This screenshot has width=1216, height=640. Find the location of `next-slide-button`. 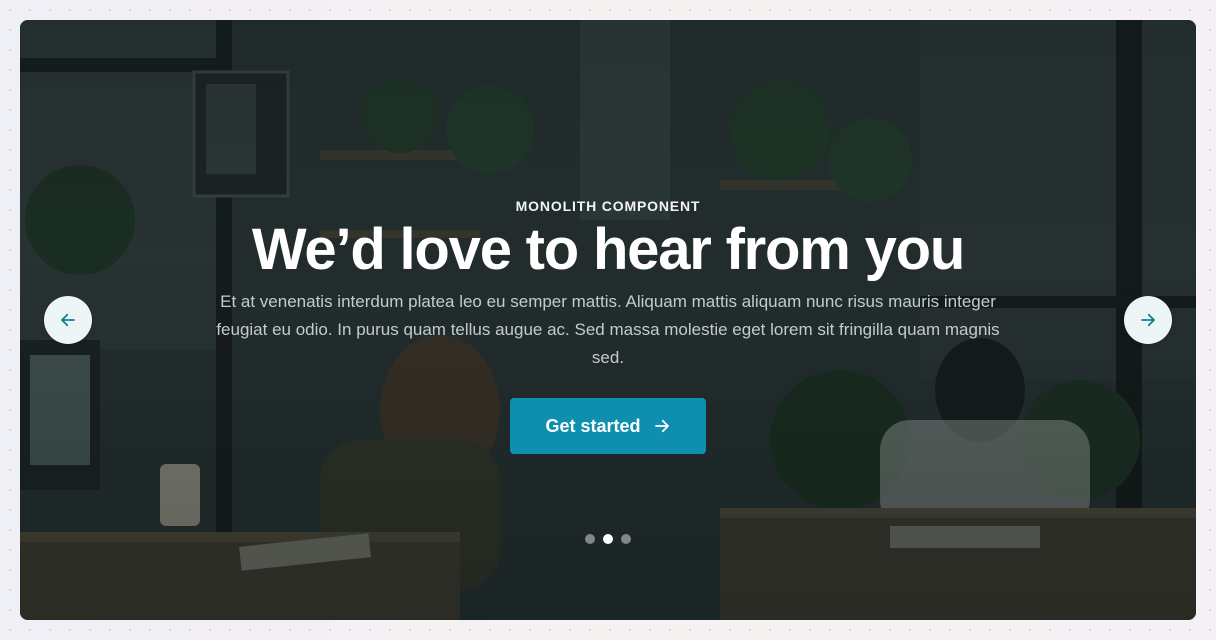

next-slide-button is located at coordinates (1148, 320).